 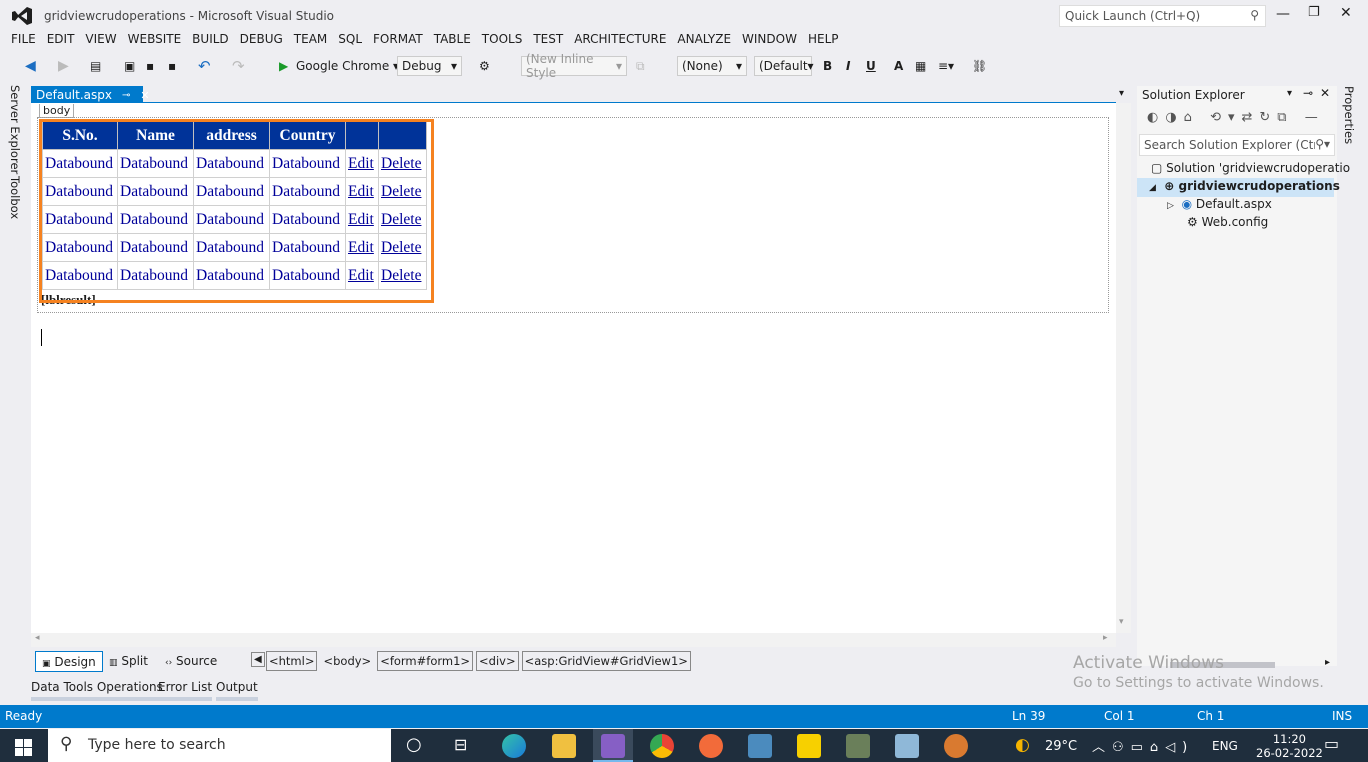 What do you see at coordinates (238, 66) in the screenshot?
I see `redo-icon: ↷` at bounding box center [238, 66].